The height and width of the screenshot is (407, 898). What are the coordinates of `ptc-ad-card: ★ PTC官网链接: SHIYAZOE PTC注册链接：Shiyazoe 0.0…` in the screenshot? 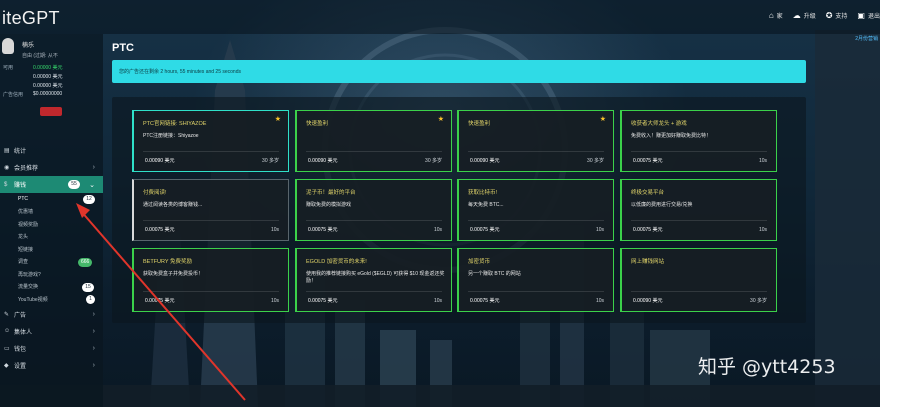 It's located at (210, 141).